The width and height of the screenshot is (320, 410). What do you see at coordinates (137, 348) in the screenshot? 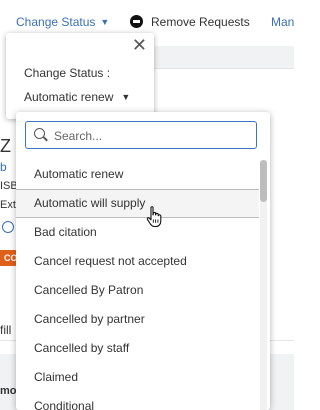
I see `option-cancelled-by-staff: Cancelled by staff` at bounding box center [137, 348].